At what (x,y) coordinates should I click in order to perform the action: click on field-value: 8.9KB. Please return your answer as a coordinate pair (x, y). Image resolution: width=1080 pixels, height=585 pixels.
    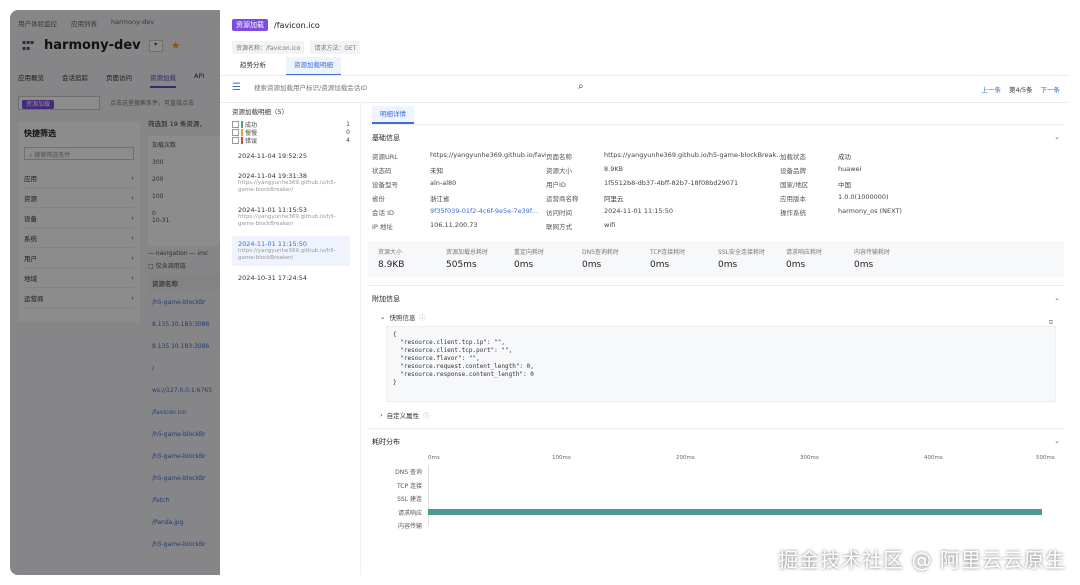
    Looking at the image, I should click on (614, 169).